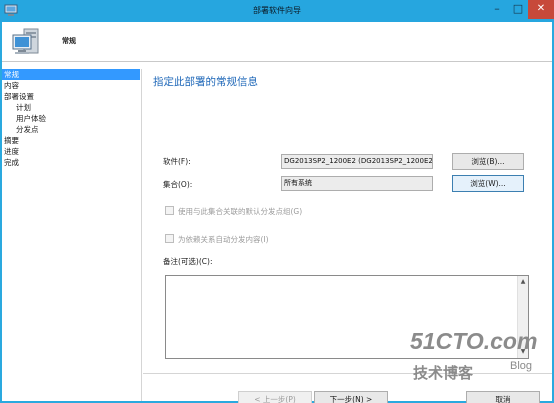  I want to click on nav-item-summary: 摘要, so click(10, 140).